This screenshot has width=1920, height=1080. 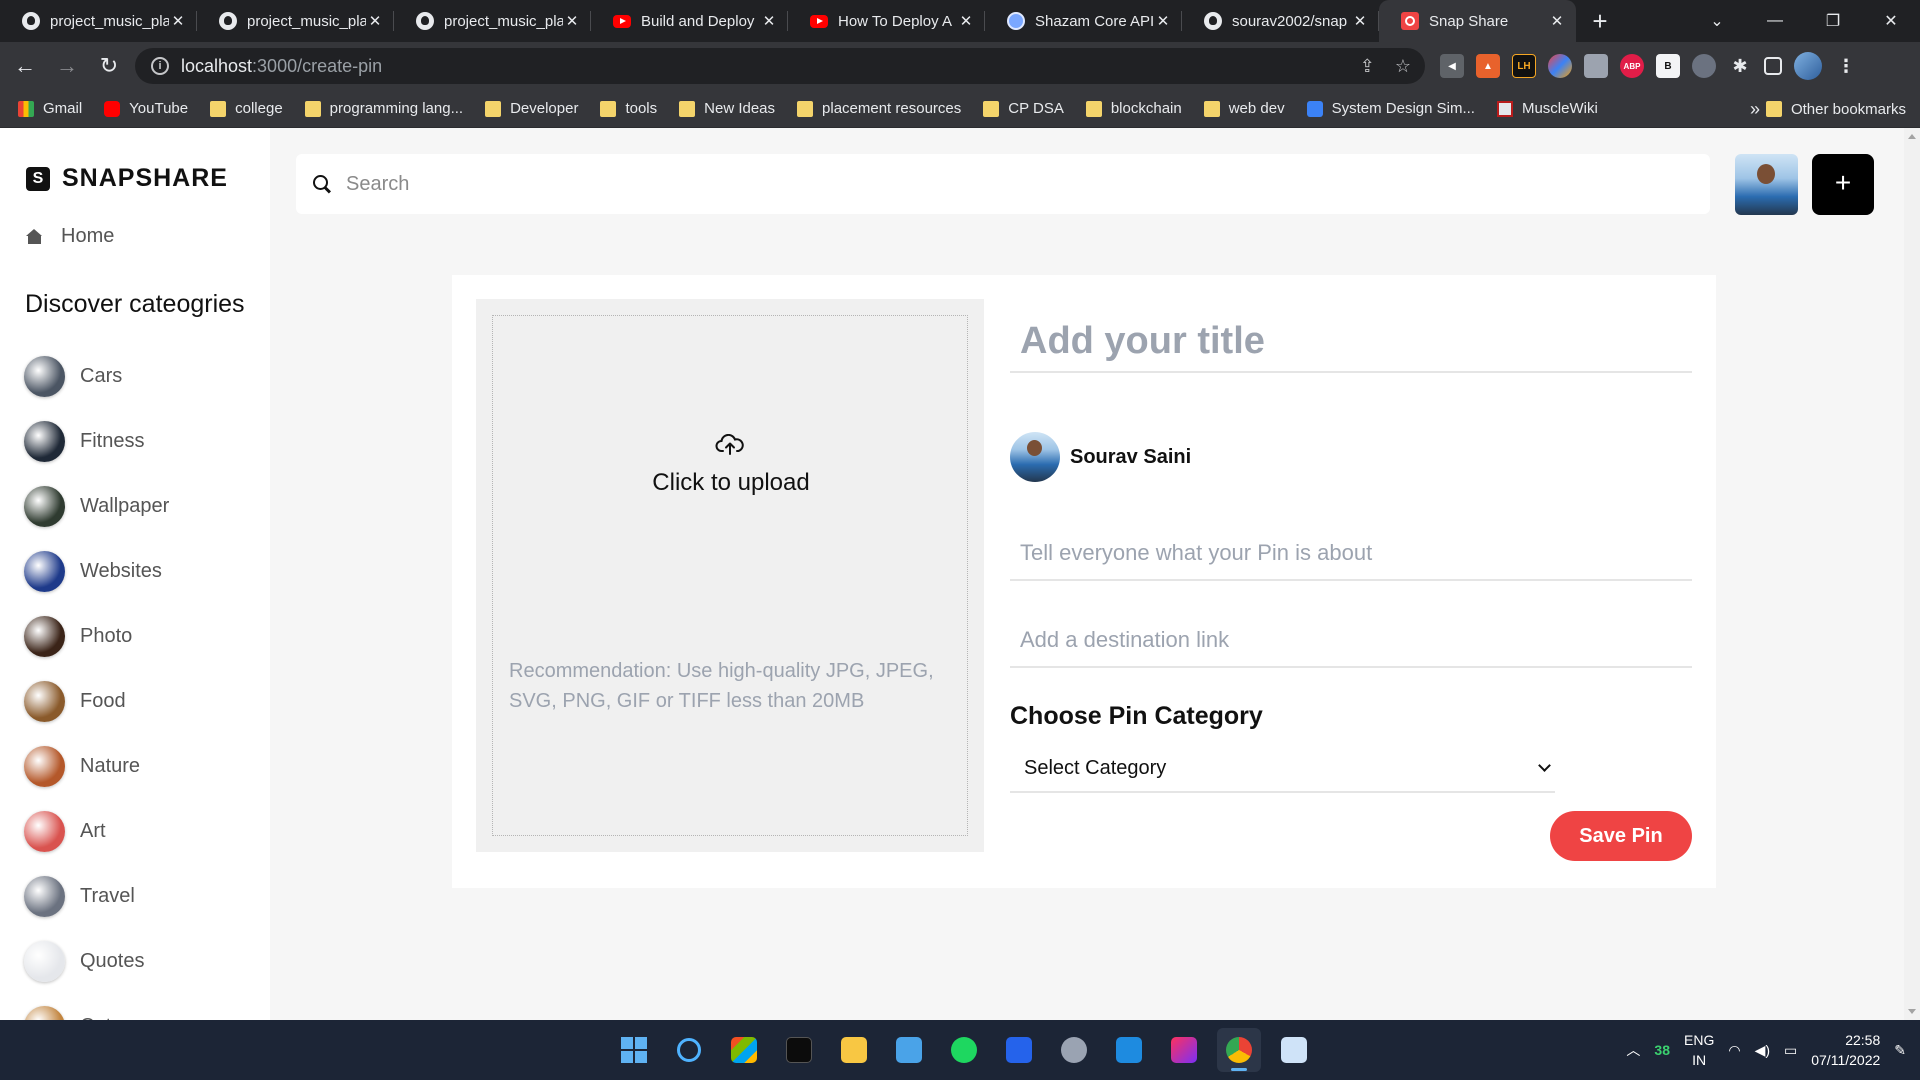 I want to click on bookmark-item: Gmail, so click(x=50, y=108).